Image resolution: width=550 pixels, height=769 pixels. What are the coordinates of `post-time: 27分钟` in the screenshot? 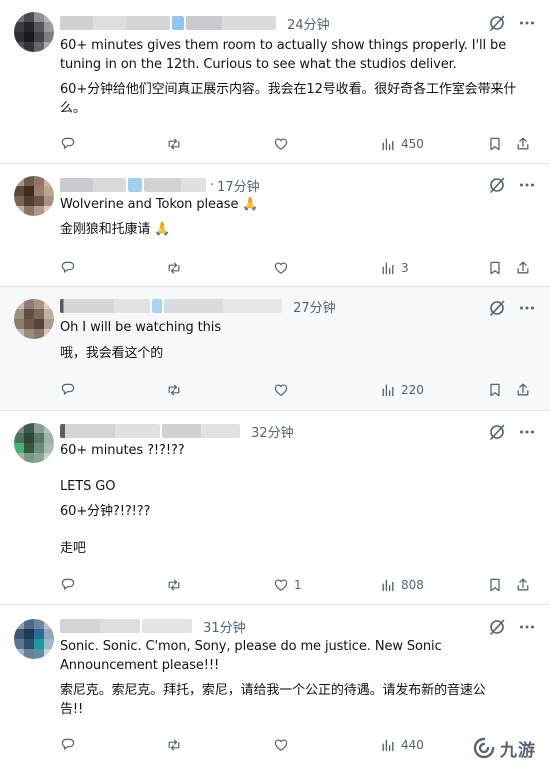 It's located at (314, 306).